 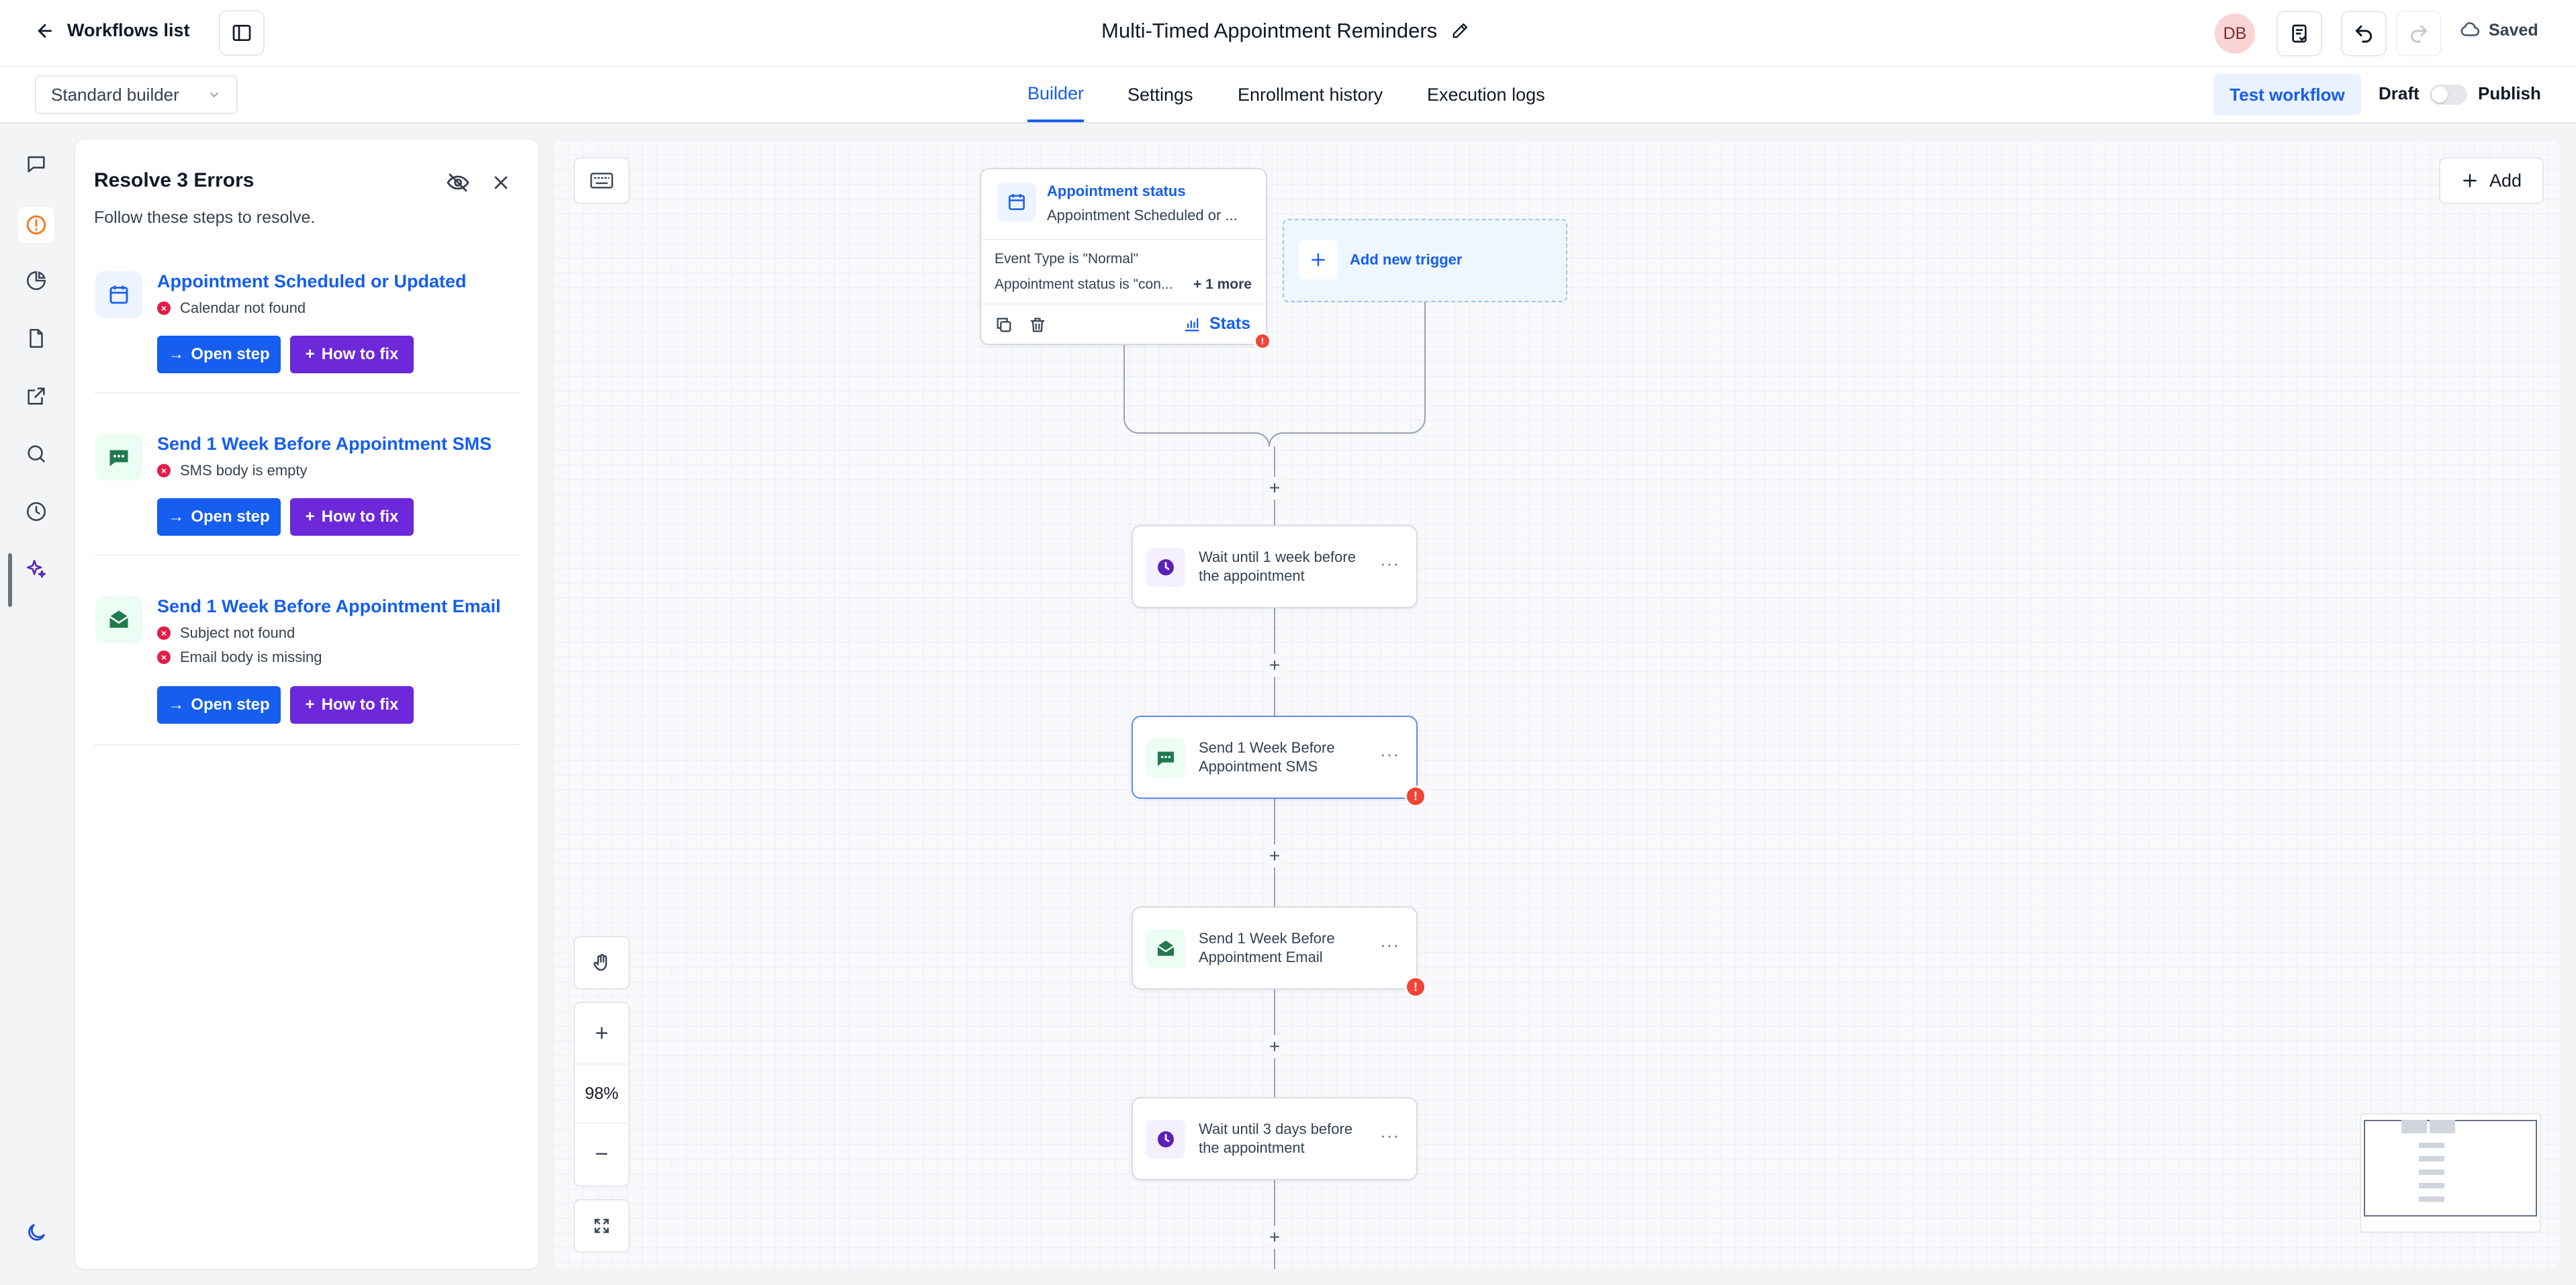 I want to click on step-label-line: Send 1 Week Before, so click(x=1267, y=748).